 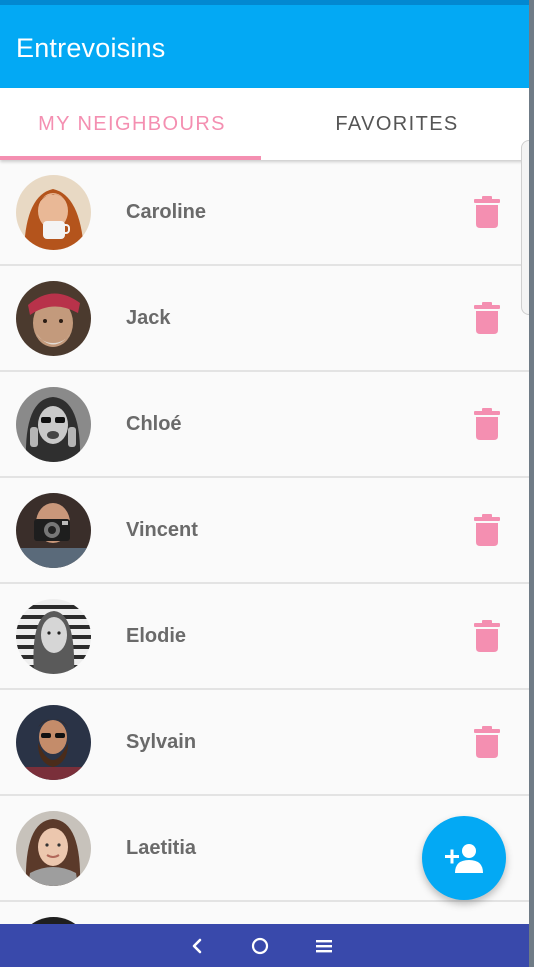 What do you see at coordinates (161, 848) in the screenshot?
I see `neighbour-name: Laetitia` at bounding box center [161, 848].